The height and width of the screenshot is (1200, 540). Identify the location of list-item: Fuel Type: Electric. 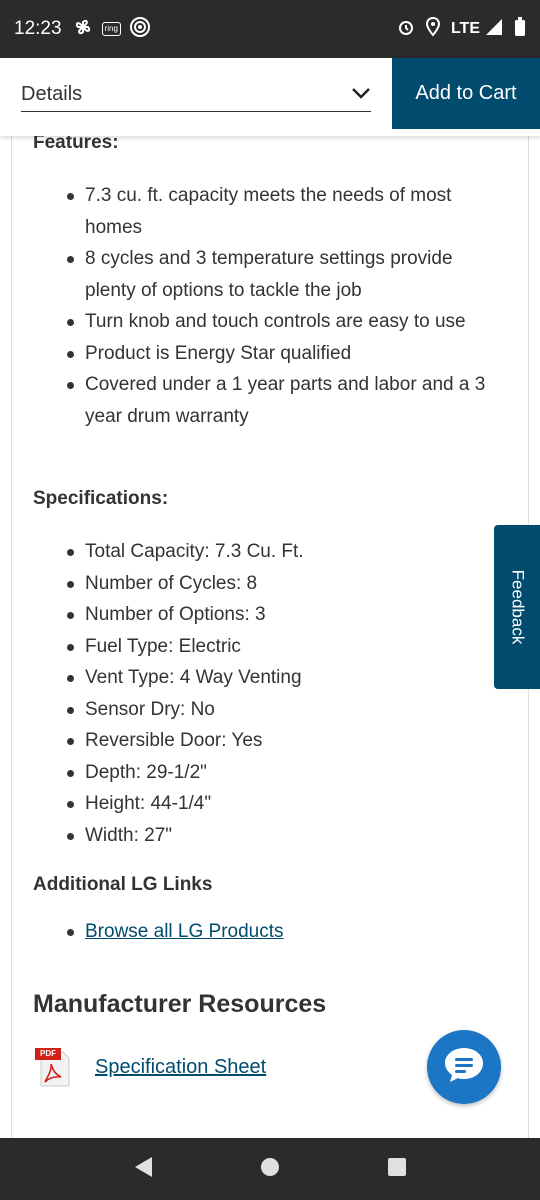
(286, 647).